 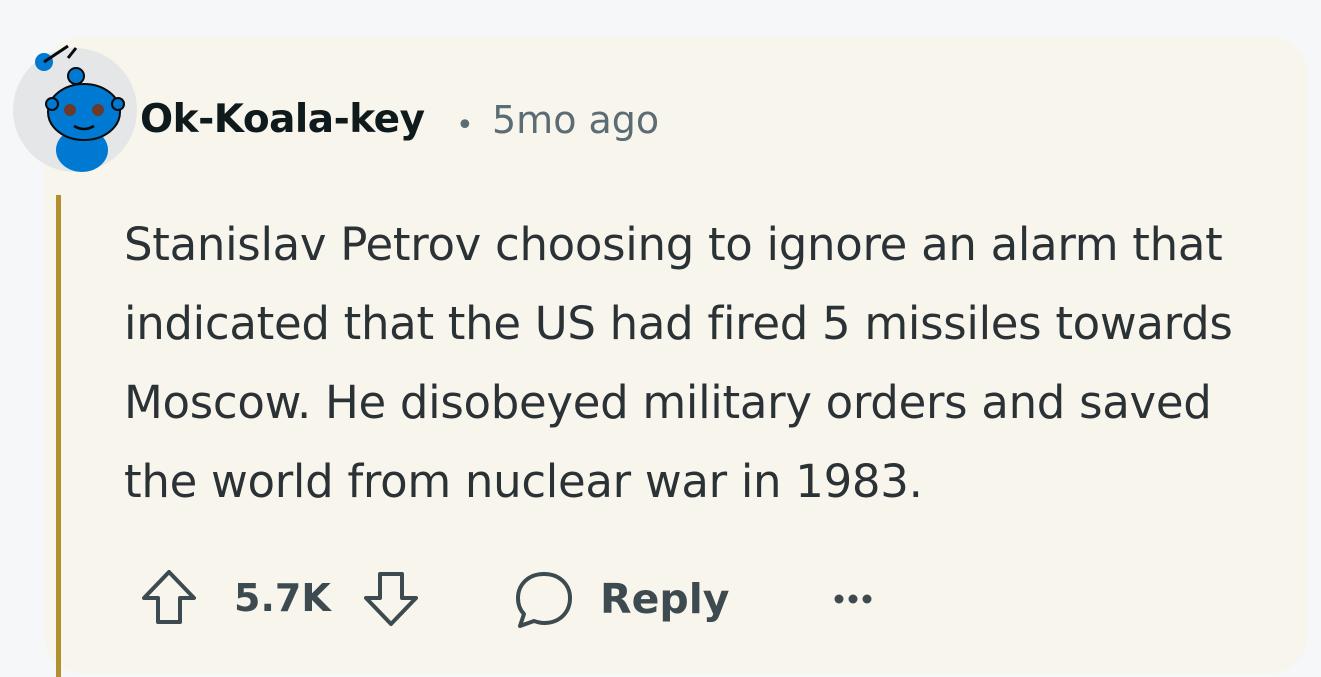 What do you see at coordinates (282, 598) in the screenshot?
I see `vote-score: 5.7K` at bounding box center [282, 598].